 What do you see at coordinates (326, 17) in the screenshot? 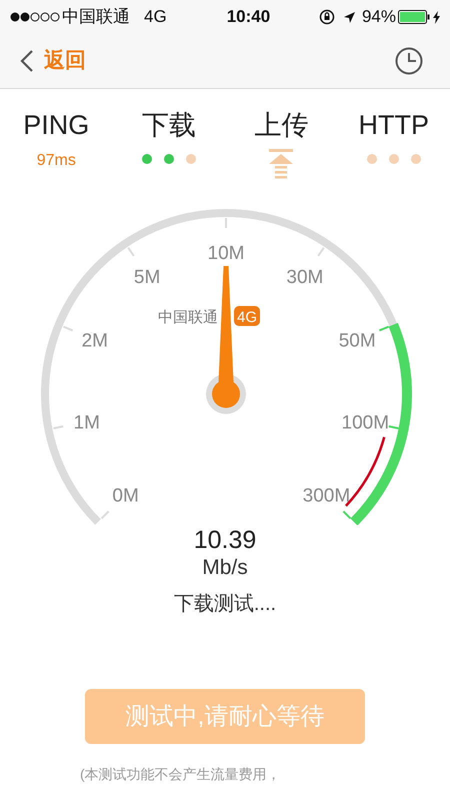
I see `rotation-lock-icon` at bounding box center [326, 17].